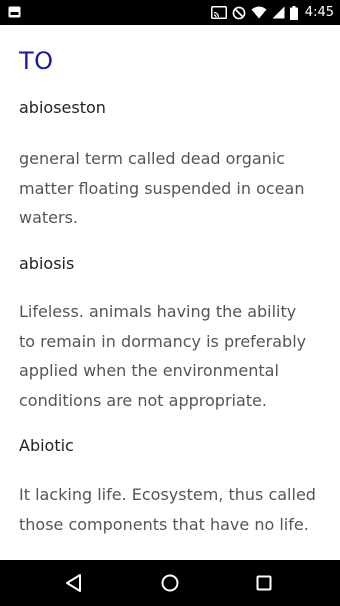  What do you see at coordinates (46, 445) in the screenshot?
I see `term-abiotic: Abiotic` at bounding box center [46, 445].